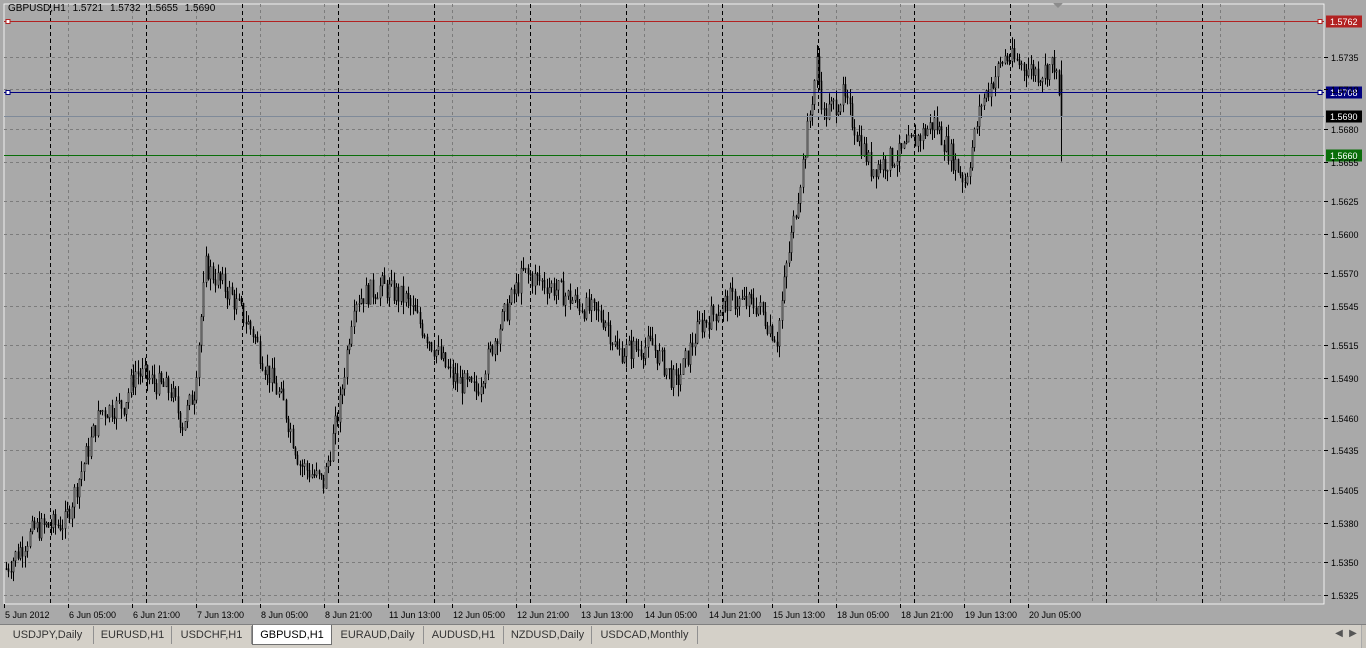  Describe the element at coordinates (378, 635) in the screenshot. I see `tab-euraud-daily: EURAUD,Daily` at that location.